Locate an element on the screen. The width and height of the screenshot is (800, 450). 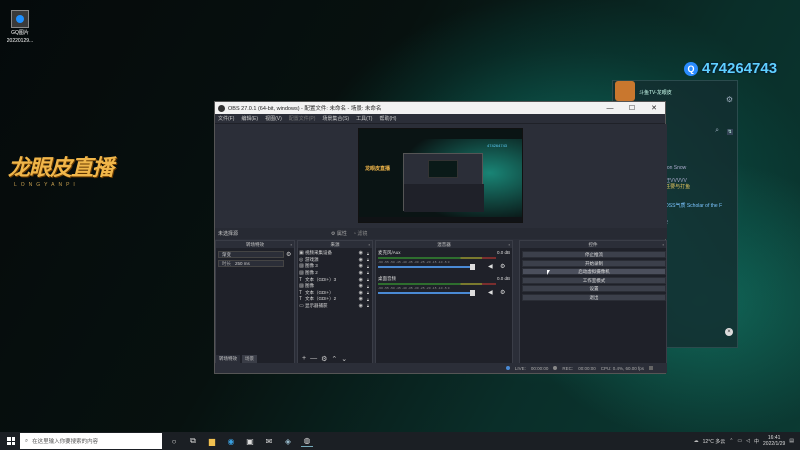
status-square-icon is located at coordinates (651, 368).